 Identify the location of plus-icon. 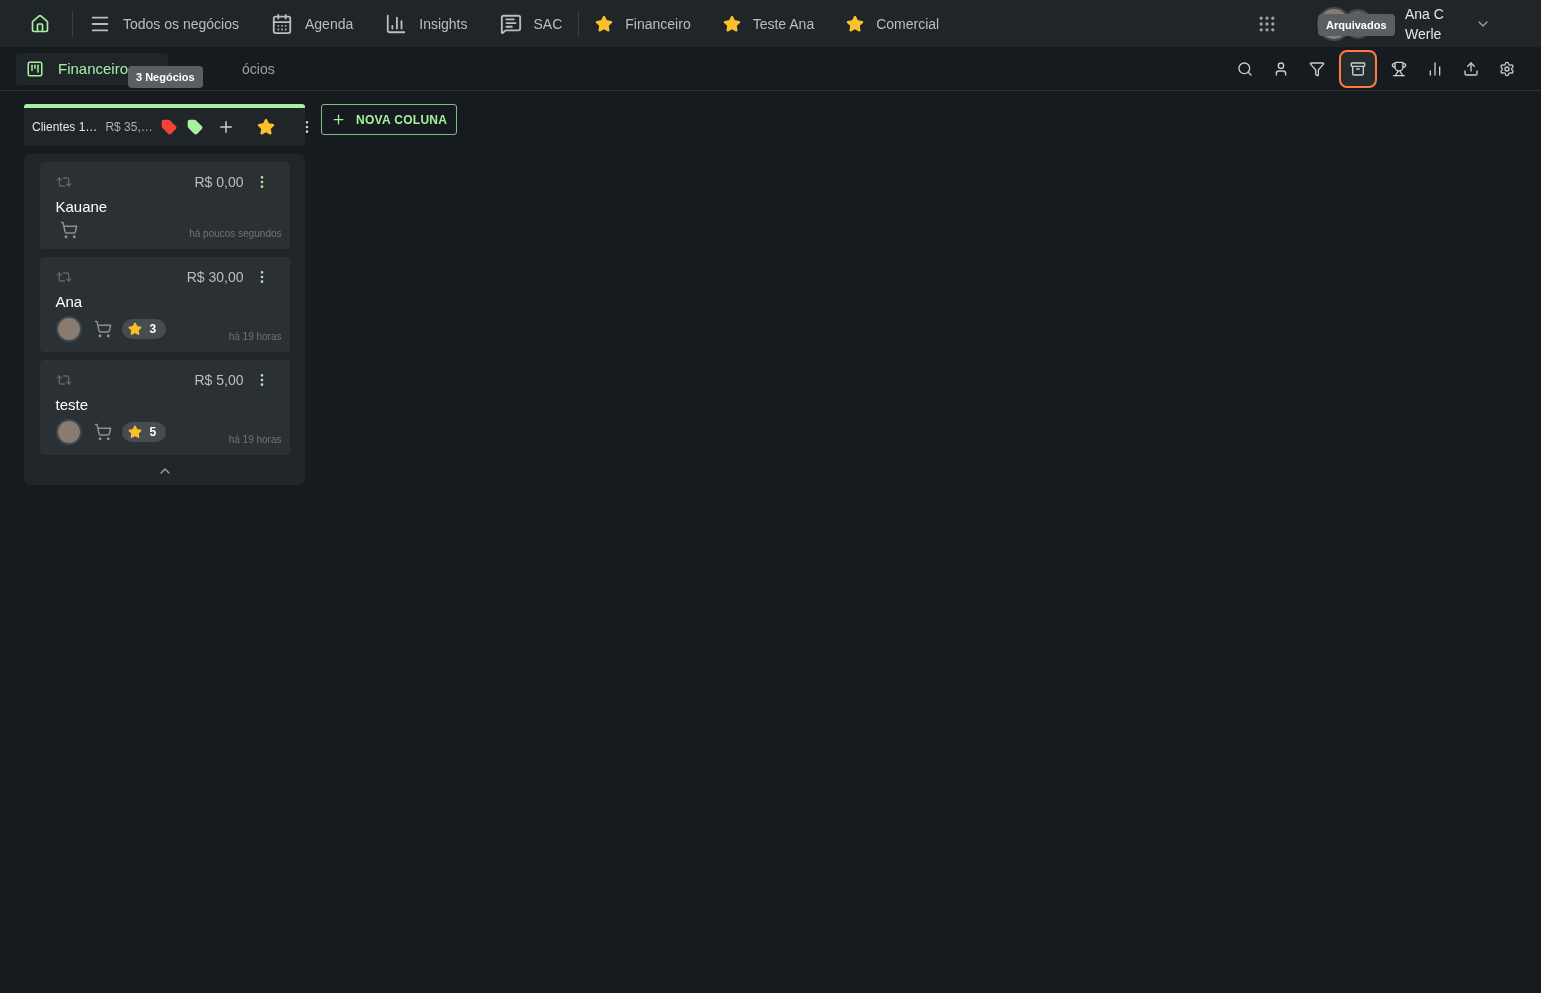
(338, 119).